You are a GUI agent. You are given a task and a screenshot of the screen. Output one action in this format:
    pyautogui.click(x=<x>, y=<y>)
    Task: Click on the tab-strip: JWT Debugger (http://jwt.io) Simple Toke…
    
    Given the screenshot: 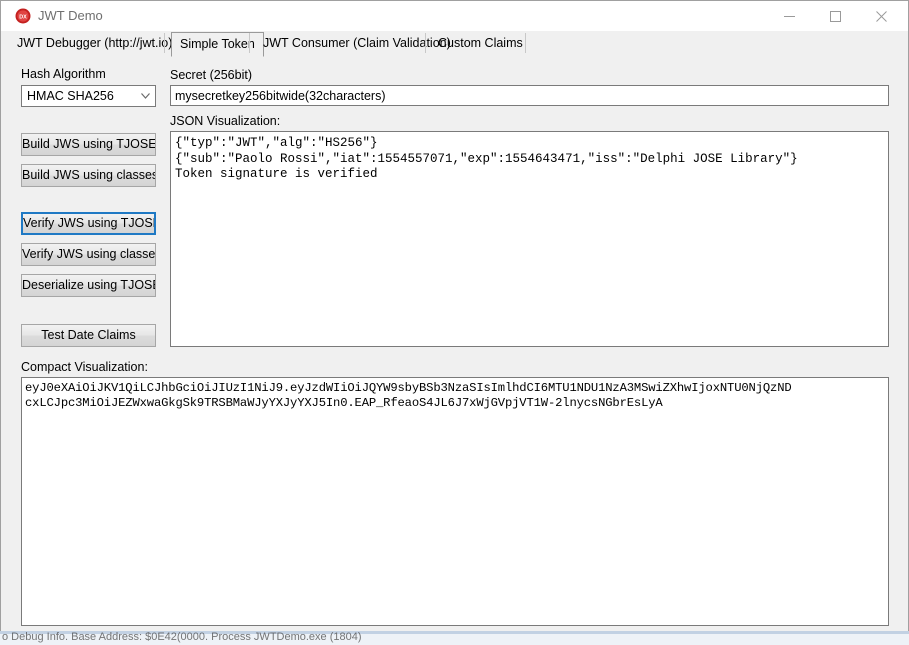 What is the action you would take?
    pyautogui.click(x=454, y=44)
    